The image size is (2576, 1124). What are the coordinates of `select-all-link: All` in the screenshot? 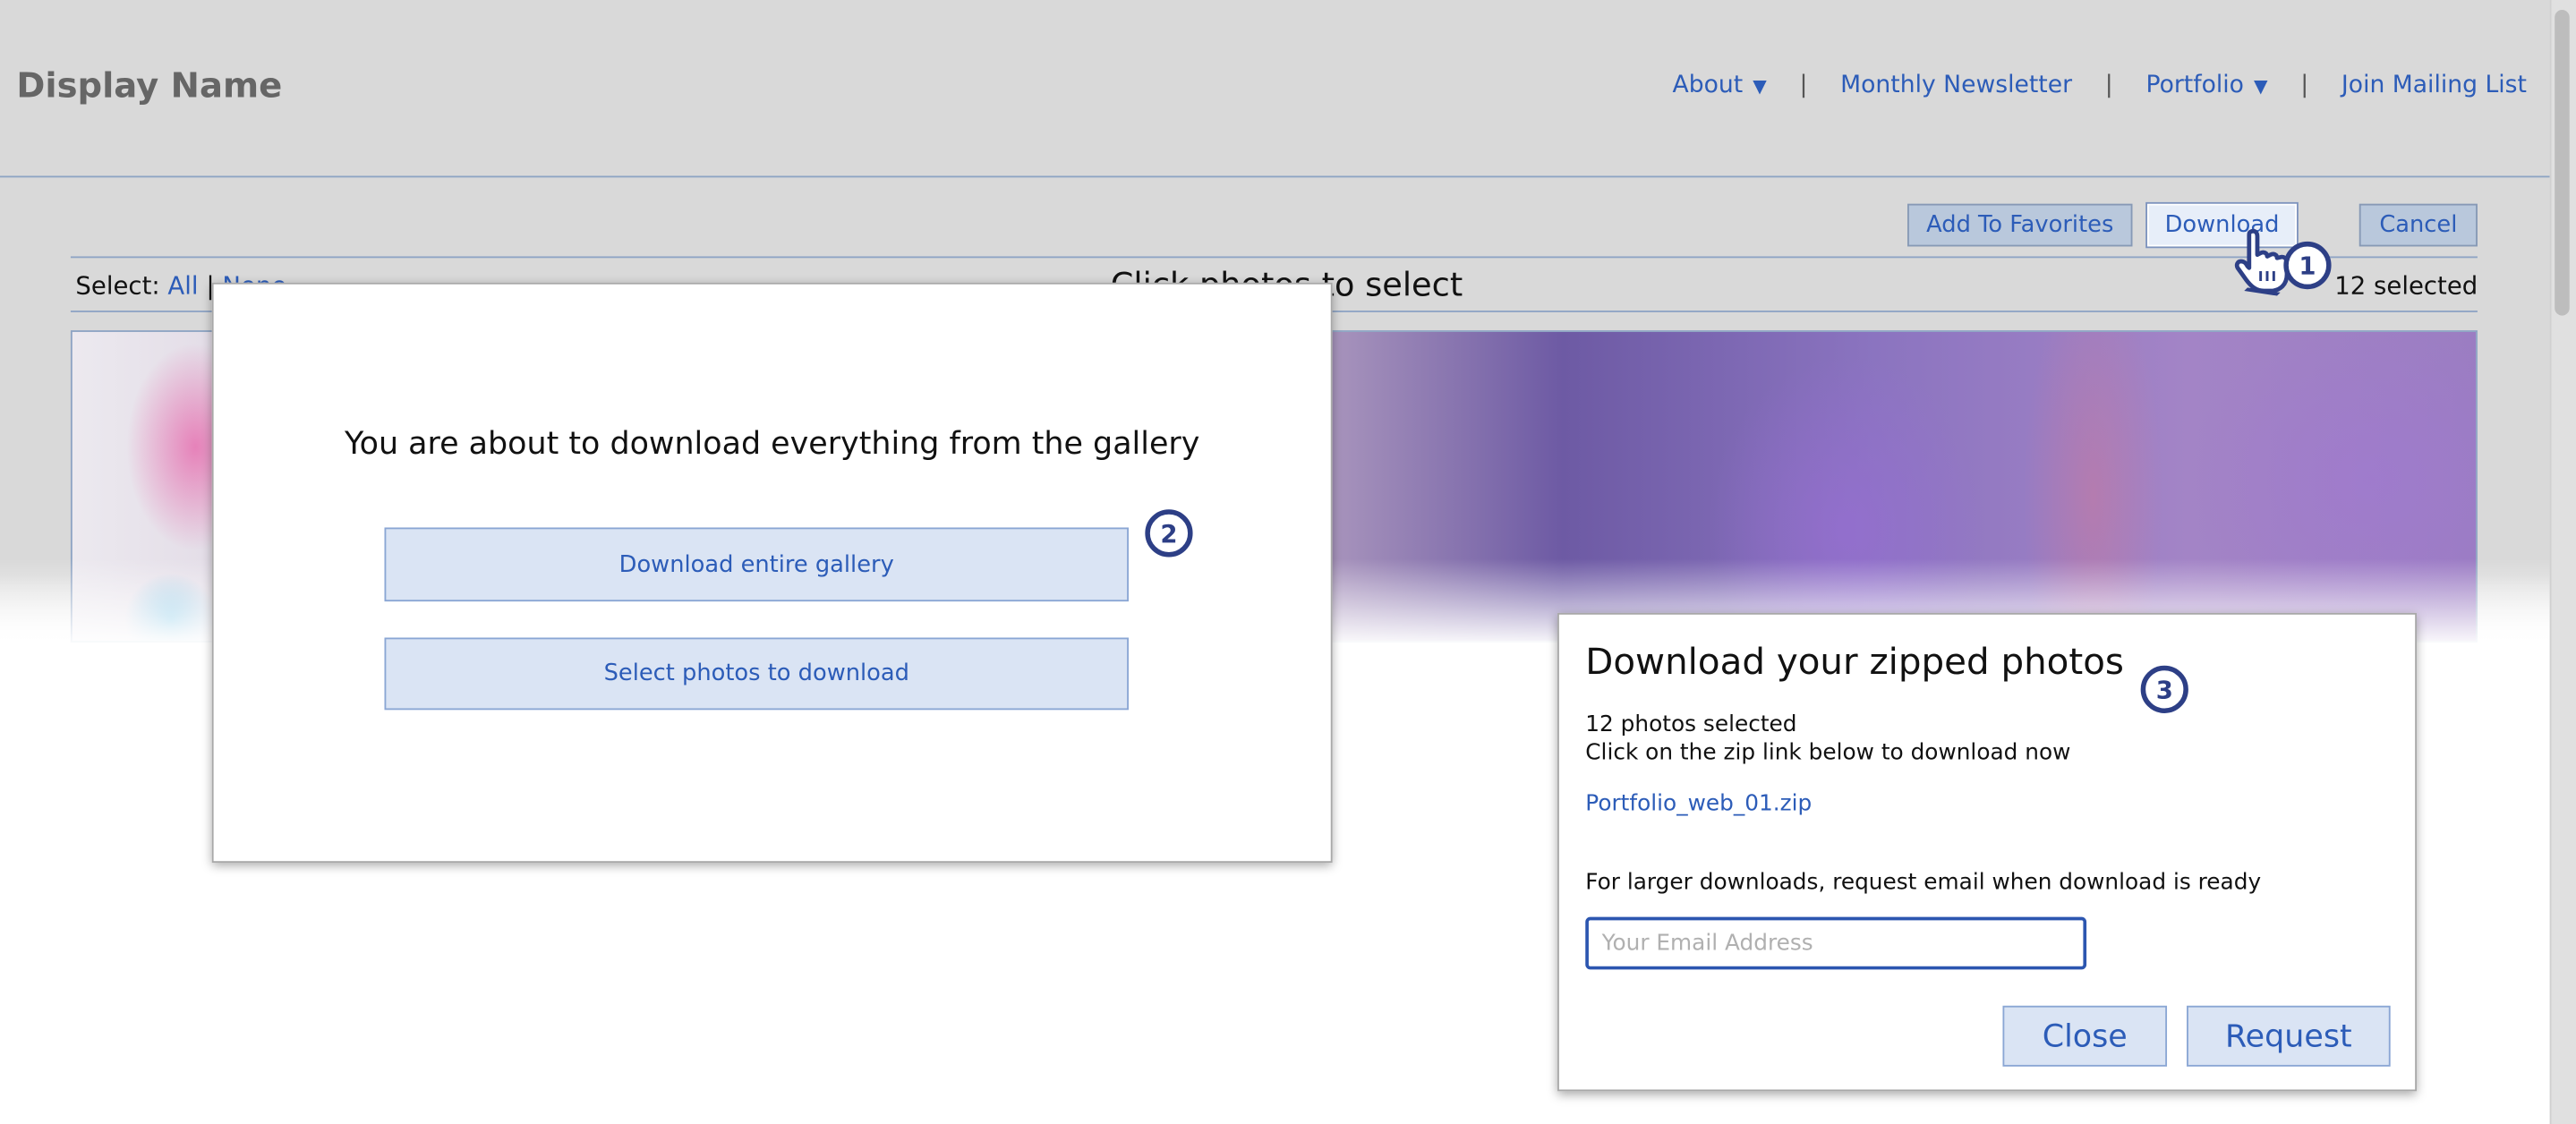 It's located at (182, 286).